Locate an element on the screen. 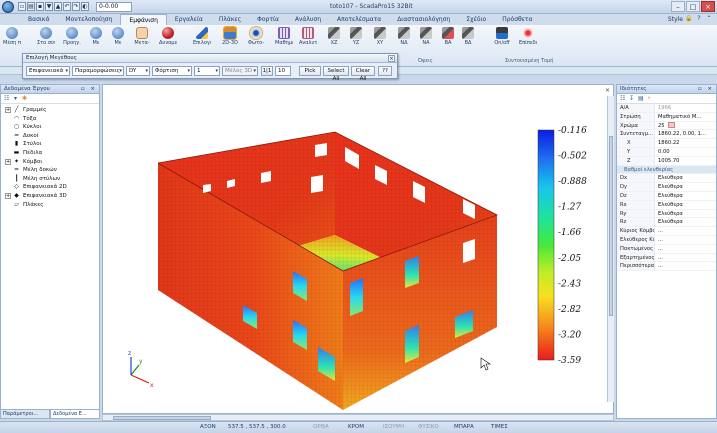 Image resolution: width=717 pixels, height=433 pixels. tree-icon: ☷ is located at coordinates (8, 99).